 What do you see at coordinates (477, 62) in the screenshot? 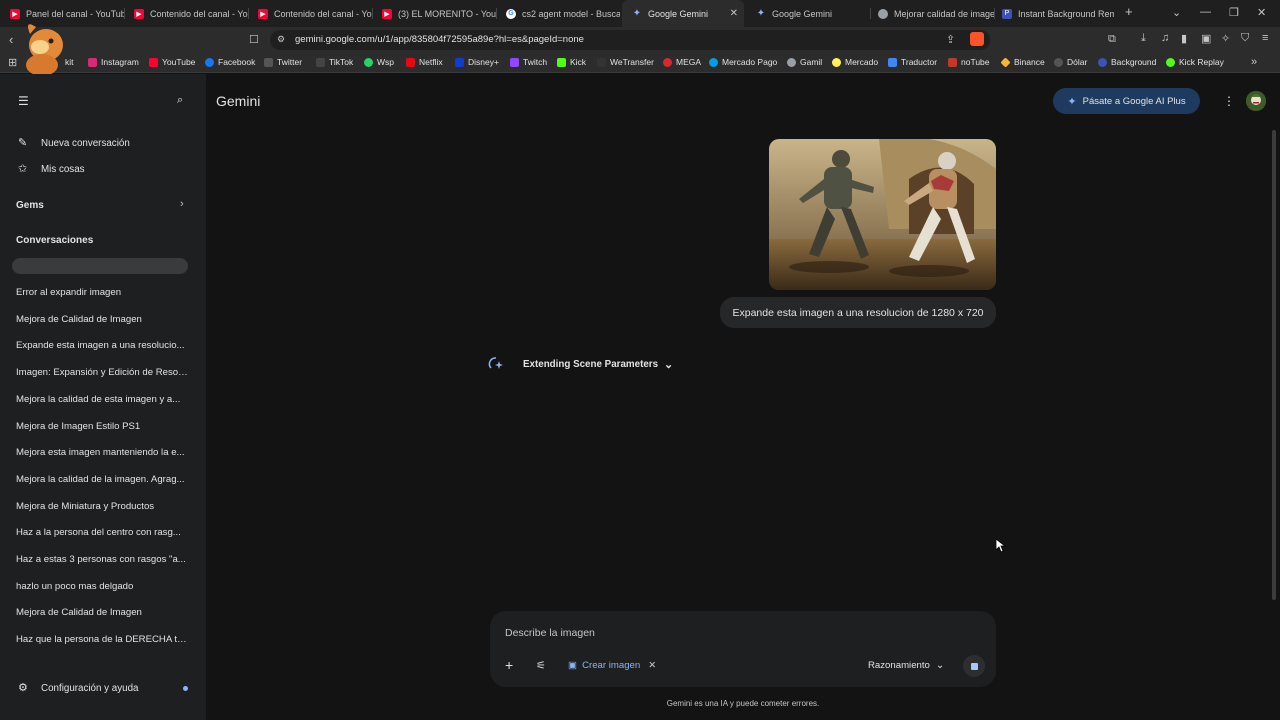
I see `bookmark-item: Disney+` at bounding box center [477, 62].